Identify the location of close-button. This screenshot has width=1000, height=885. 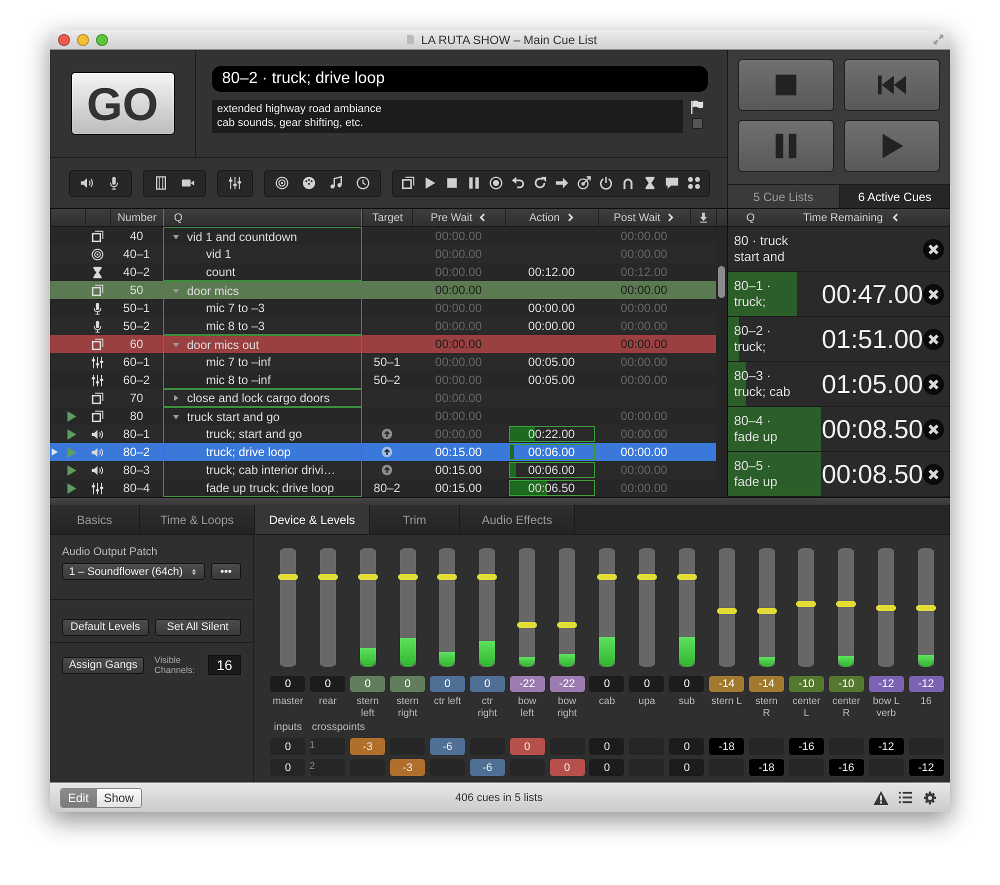
(64, 40).